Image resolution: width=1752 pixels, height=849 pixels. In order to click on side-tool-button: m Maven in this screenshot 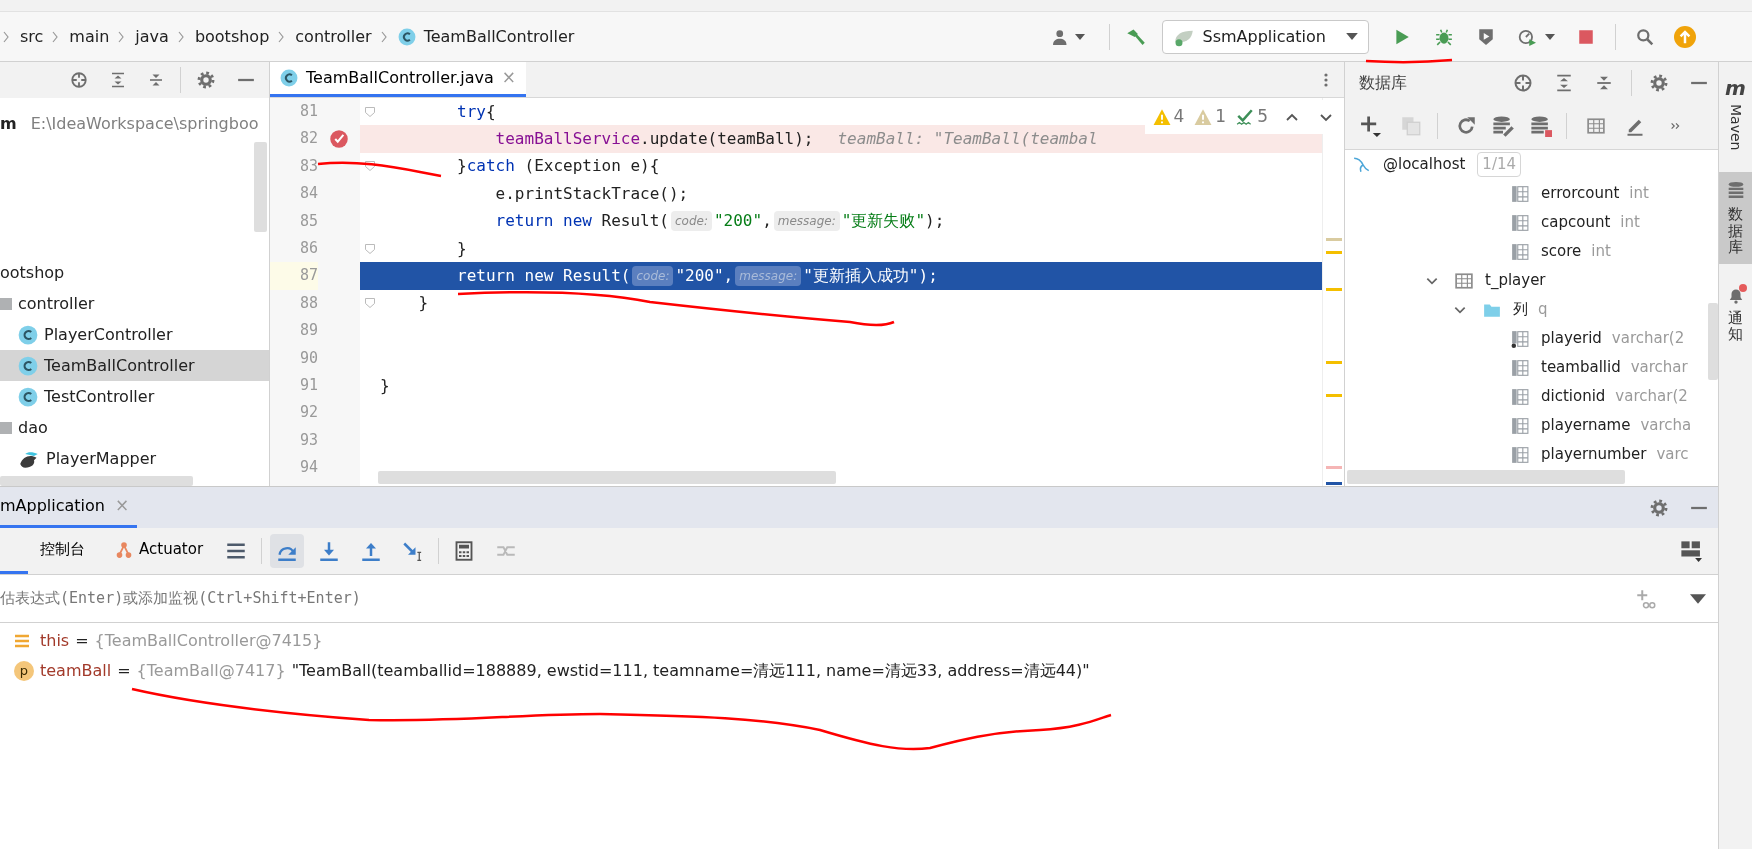, I will do `click(1735, 114)`.